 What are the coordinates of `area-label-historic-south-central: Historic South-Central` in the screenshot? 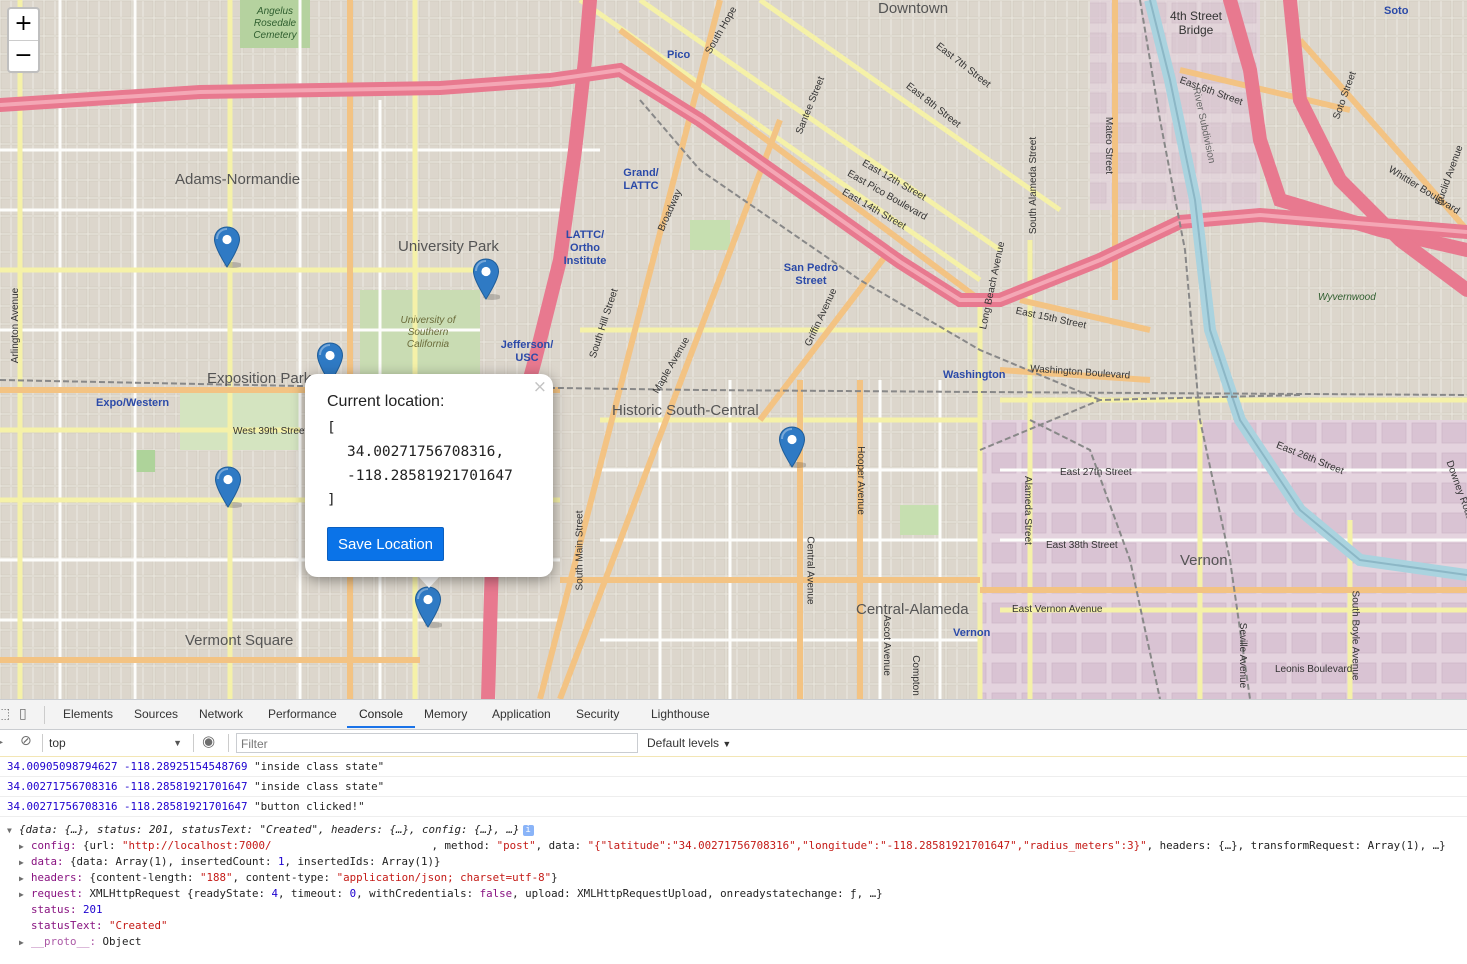 It's located at (685, 410).